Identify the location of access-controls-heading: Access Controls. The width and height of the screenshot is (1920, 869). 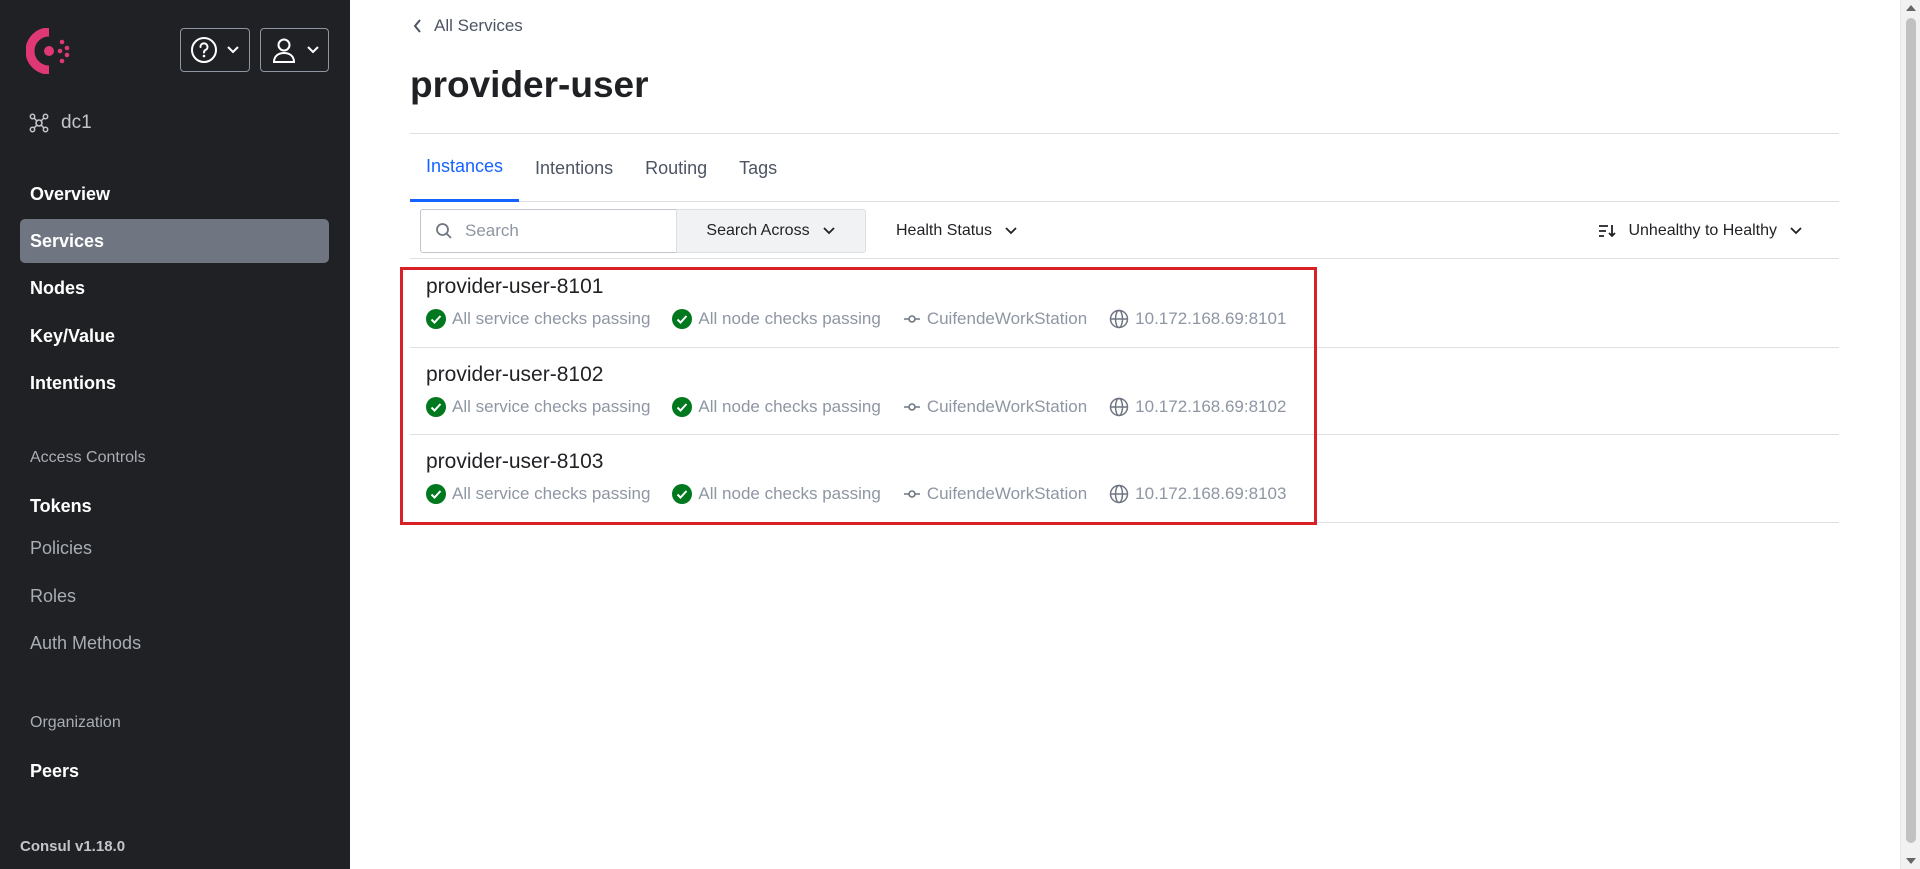
(88, 457).